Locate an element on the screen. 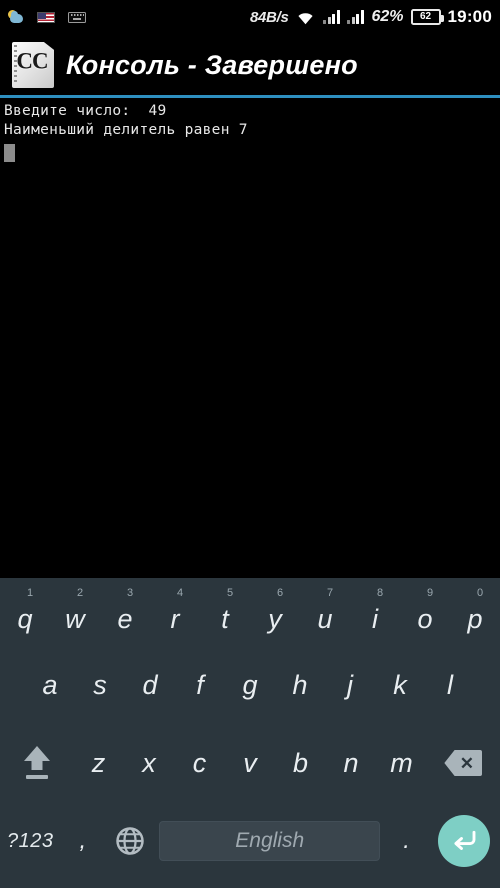  app-title-bar: CC Консоль - Завершено is located at coordinates (250, 65).